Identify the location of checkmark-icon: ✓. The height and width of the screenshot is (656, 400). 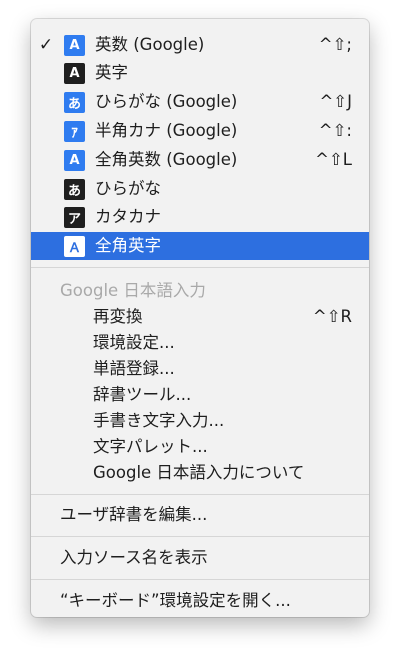
(46, 45).